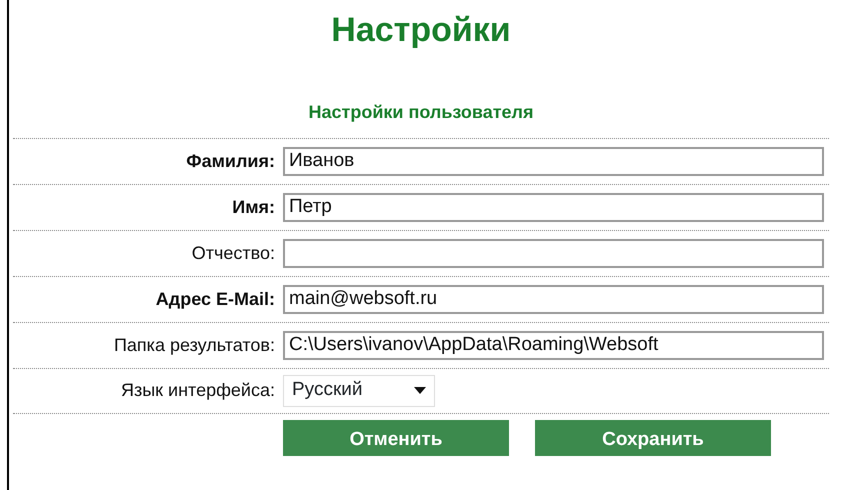 The image size is (841, 490). What do you see at coordinates (194, 345) in the screenshot?
I see `field-label: Папка результатов:` at bounding box center [194, 345].